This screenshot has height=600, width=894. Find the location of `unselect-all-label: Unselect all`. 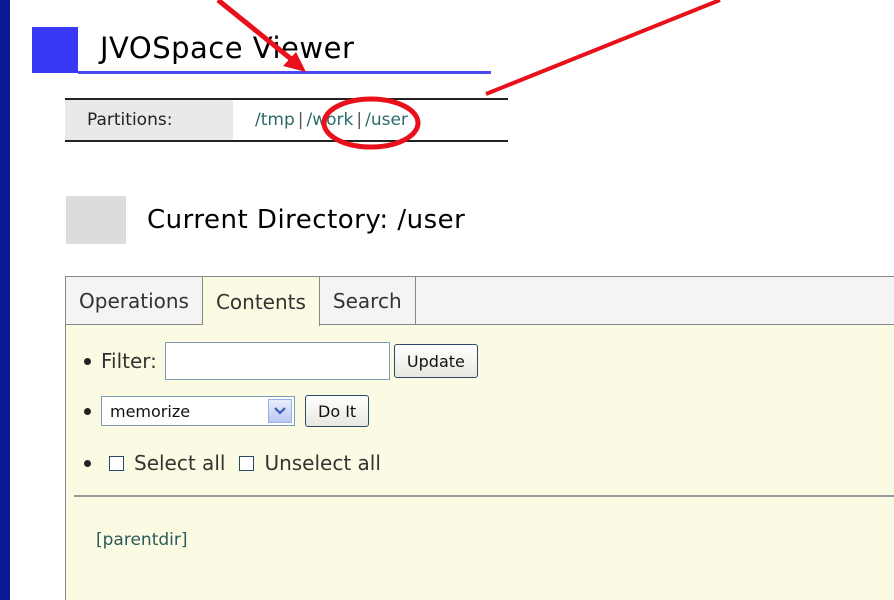

unselect-all-label: Unselect all is located at coordinates (322, 463).